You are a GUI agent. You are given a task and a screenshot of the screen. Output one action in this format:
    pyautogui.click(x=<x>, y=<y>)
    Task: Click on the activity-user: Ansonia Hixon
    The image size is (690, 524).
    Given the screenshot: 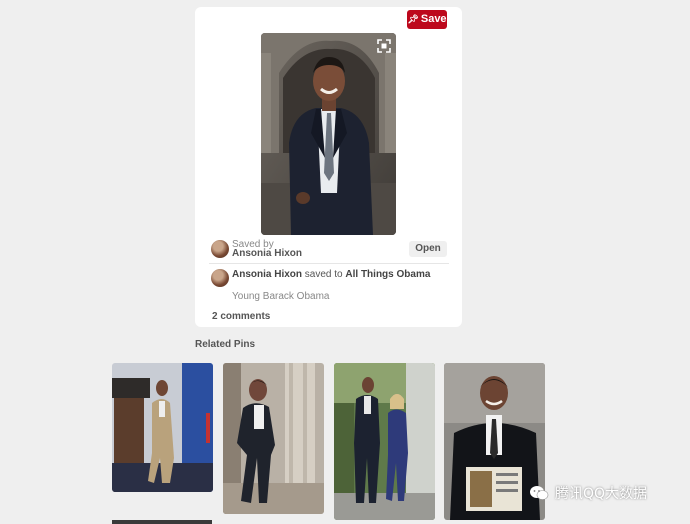 What is the action you would take?
    pyautogui.click(x=267, y=274)
    